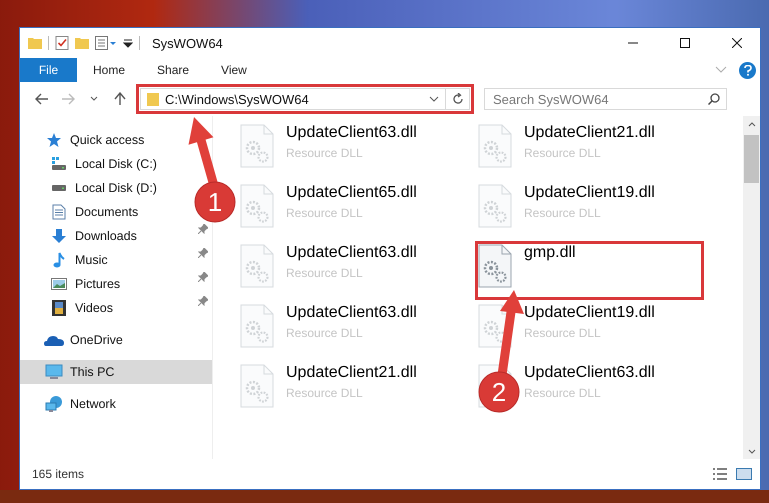  I want to click on network-icon, so click(54, 404).